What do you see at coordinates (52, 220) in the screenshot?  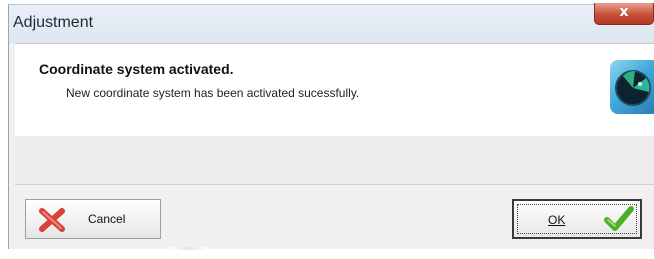 I see `x-icon` at bounding box center [52, 220].